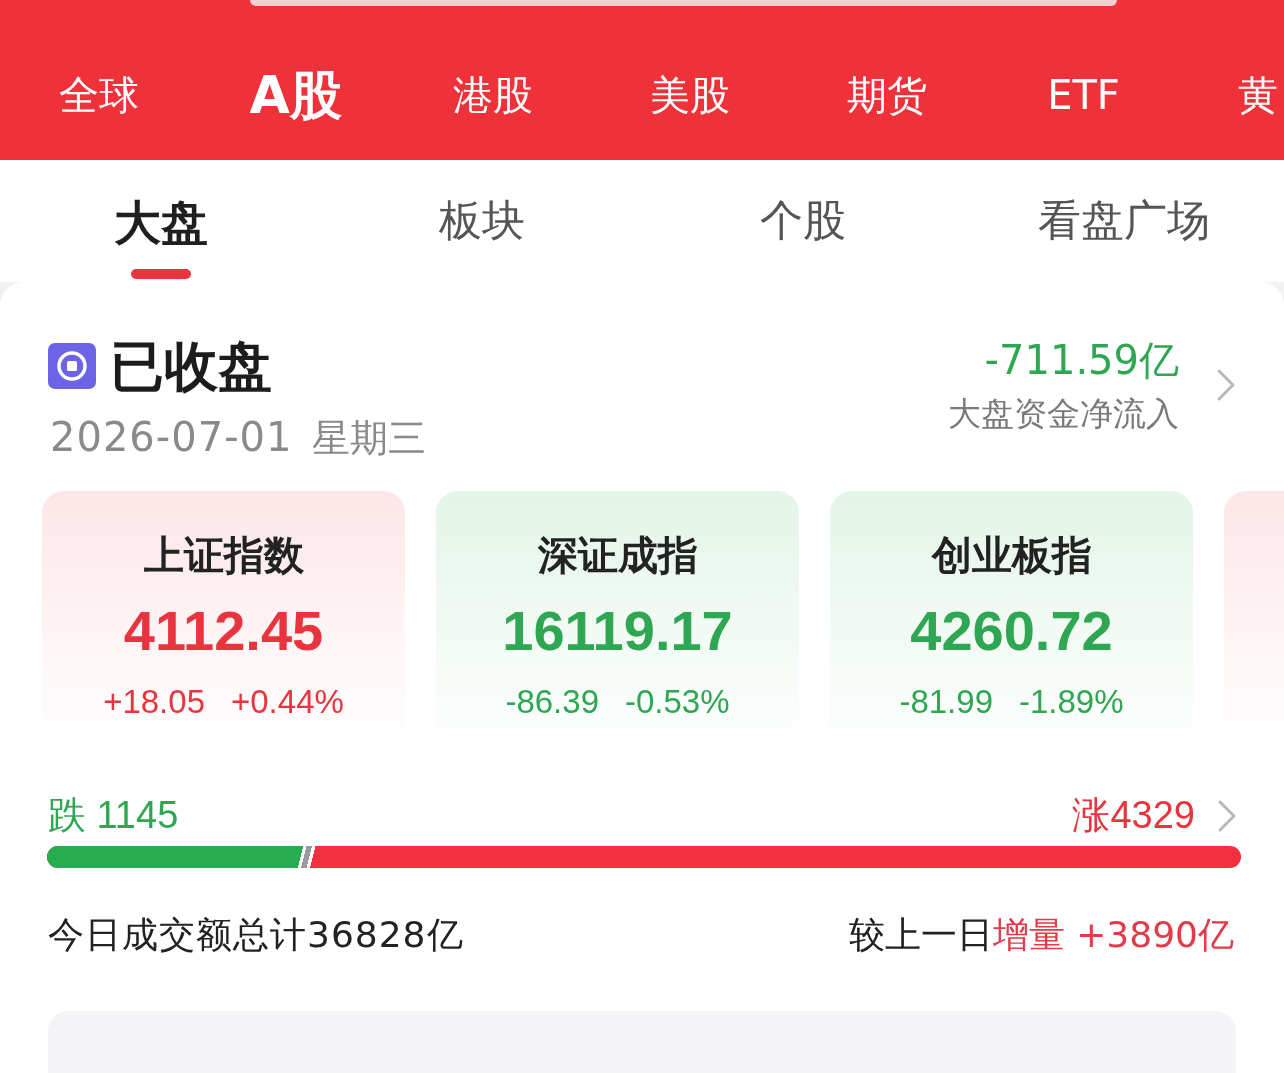 The height and width of the screenshot is (1073, 1284). What do you see at coordinates (920, 934) in the screenshot?
I see `compare-label: 较上一日` at bounding box center [920, 934].